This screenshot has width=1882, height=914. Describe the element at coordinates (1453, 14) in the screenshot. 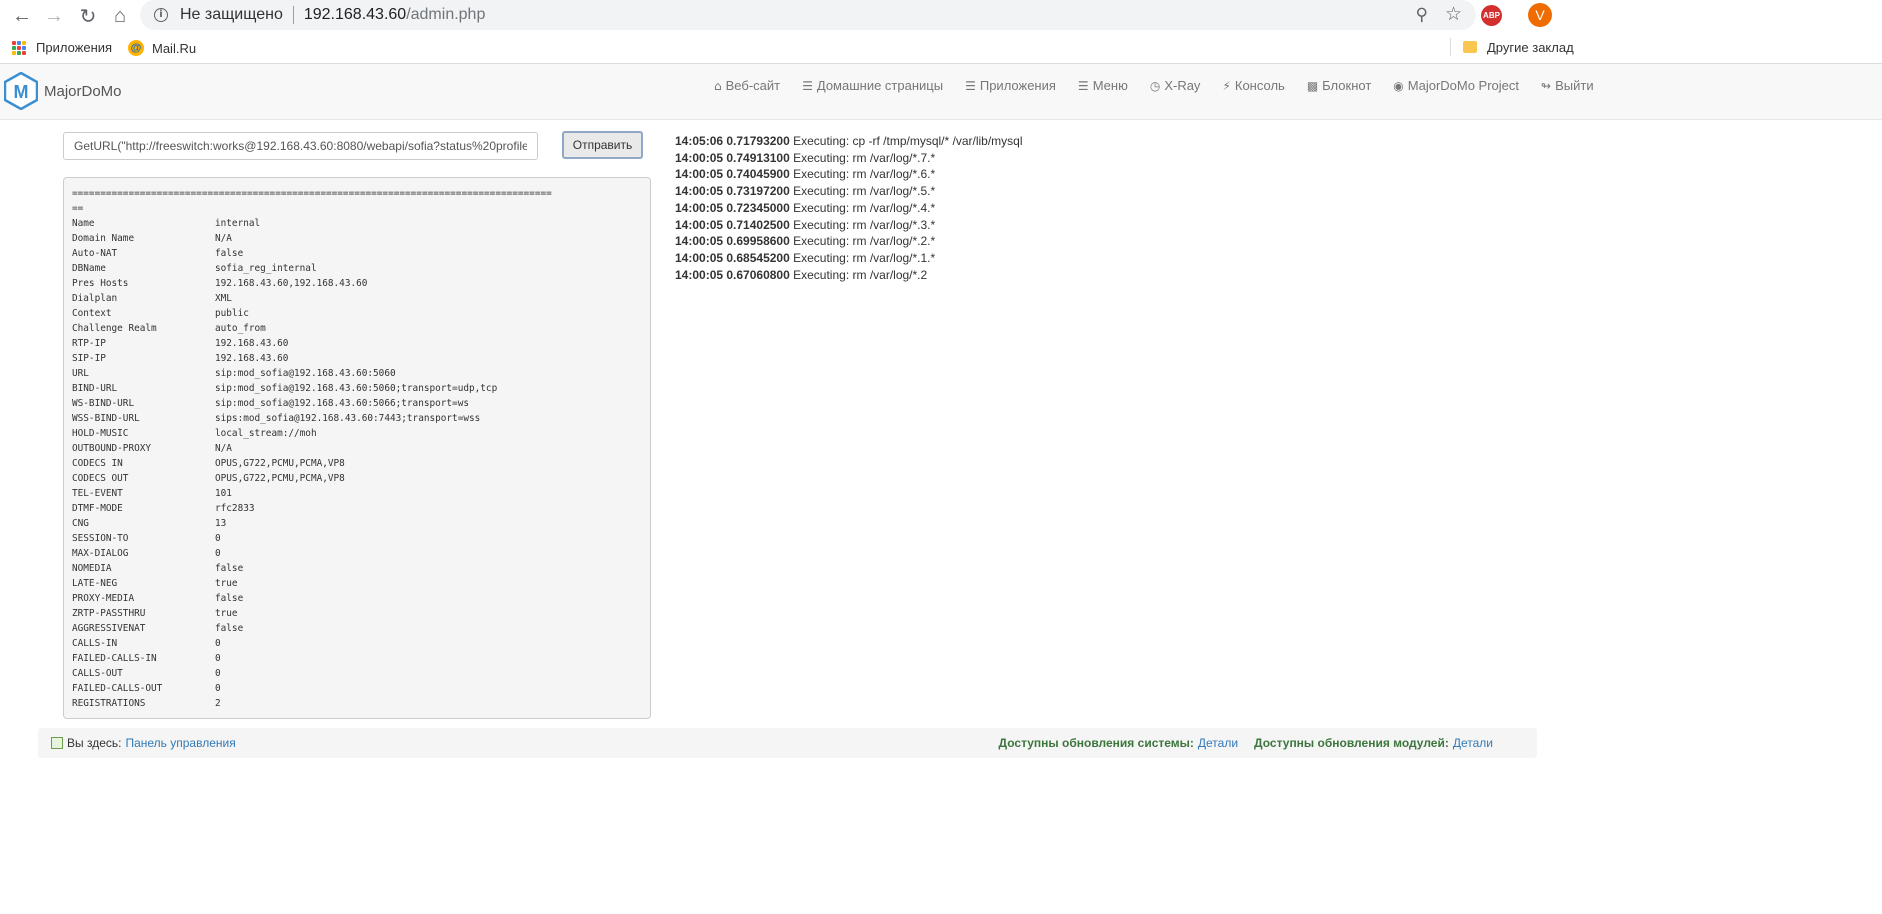

I see `bookmark-star-icon: ☆` at that location.